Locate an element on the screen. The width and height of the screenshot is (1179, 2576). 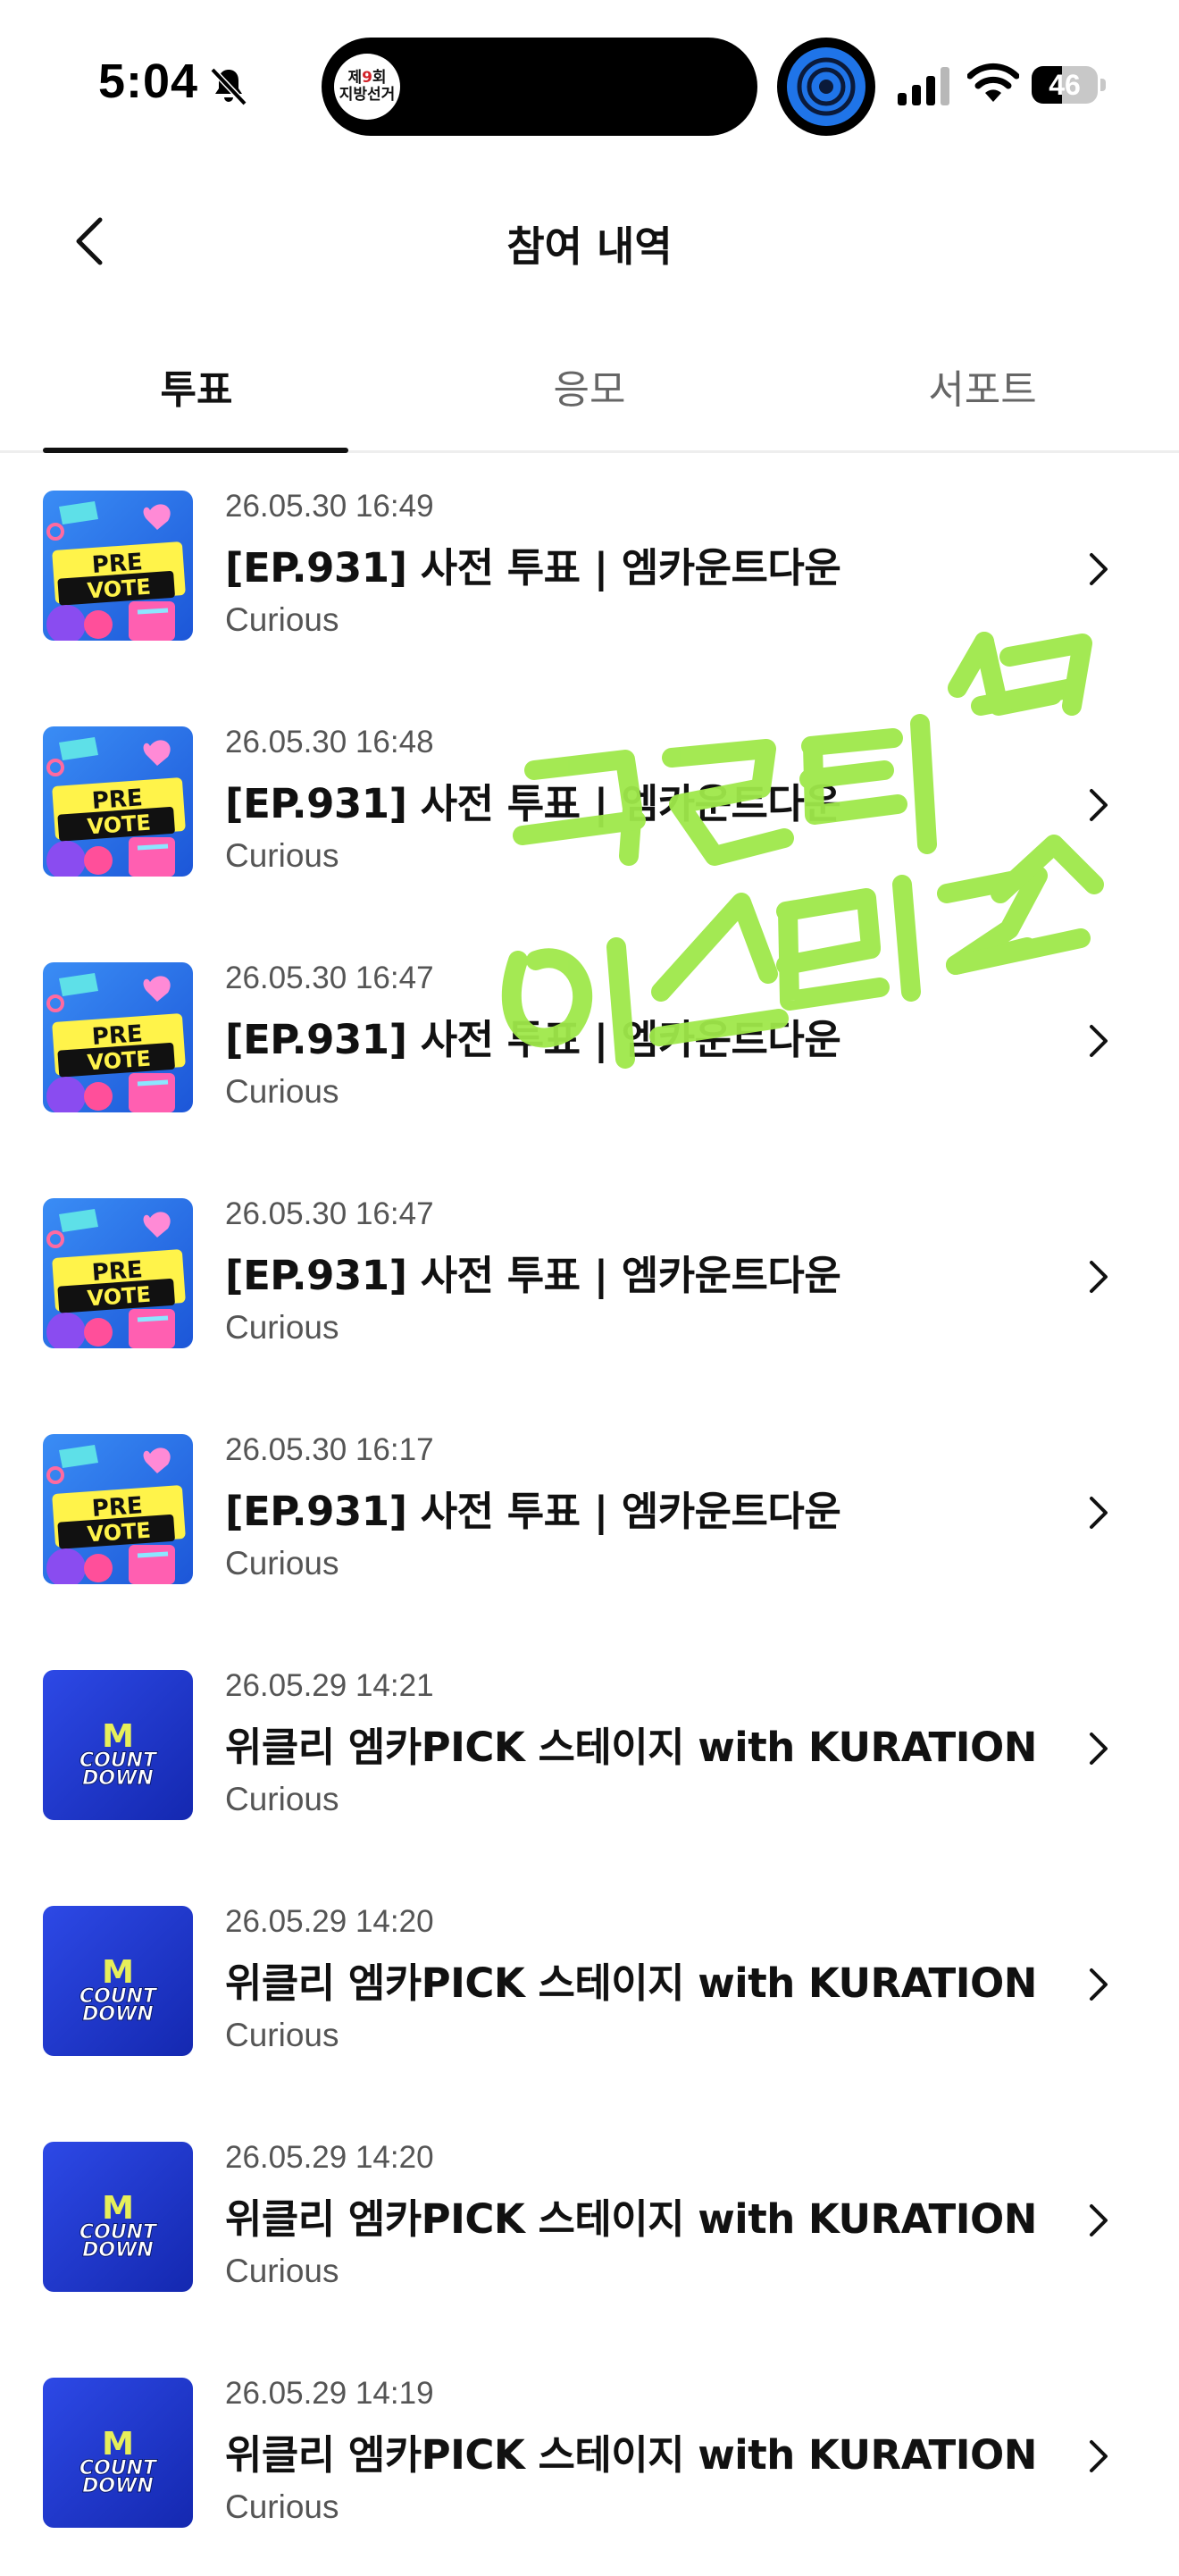
broadcast-icon is located at coordinates (826, 86).